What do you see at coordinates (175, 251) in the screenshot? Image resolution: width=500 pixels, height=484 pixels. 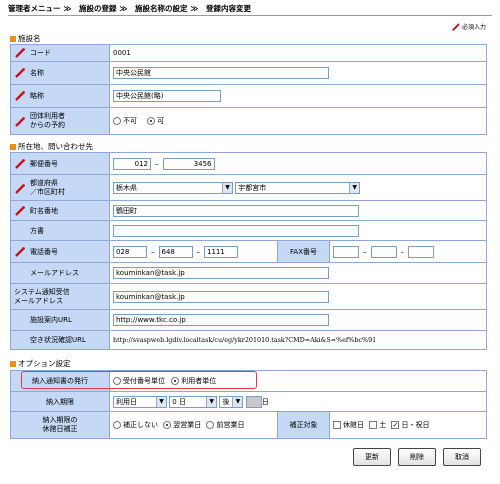 I see `phone-2-input: 648` at bounding box center [175, 251].